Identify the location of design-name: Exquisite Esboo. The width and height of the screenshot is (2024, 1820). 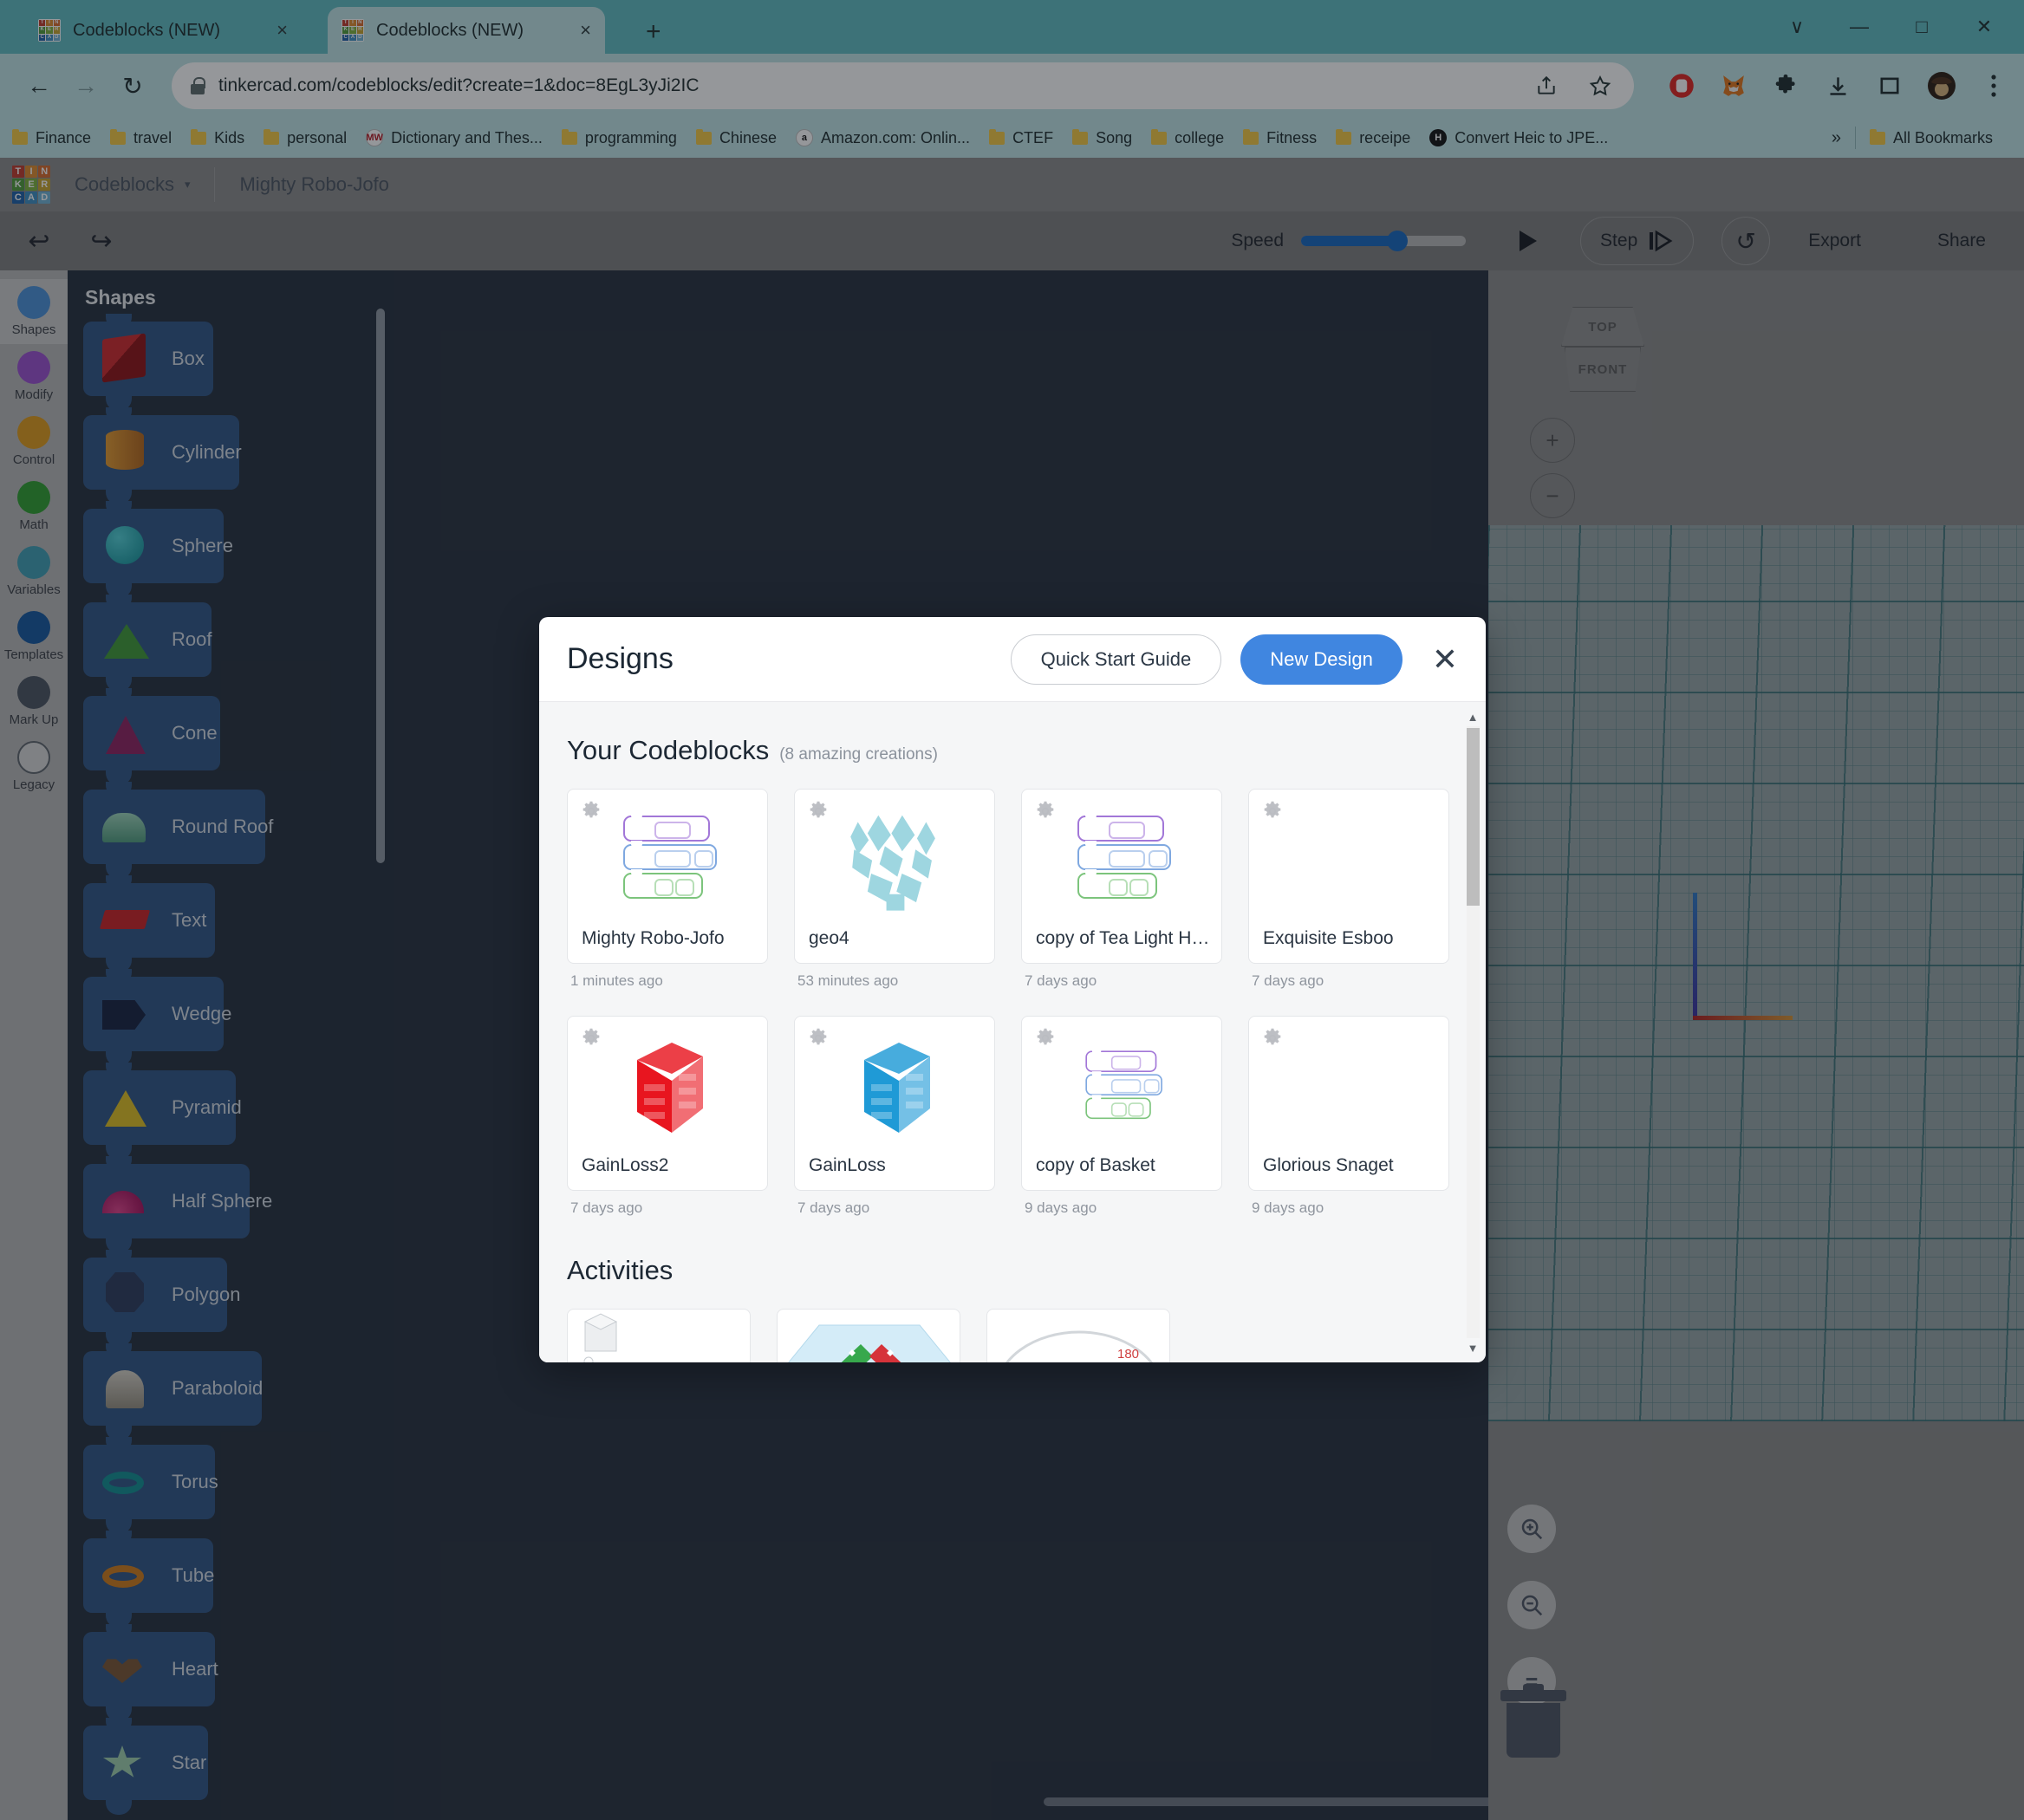
(1328, 938).